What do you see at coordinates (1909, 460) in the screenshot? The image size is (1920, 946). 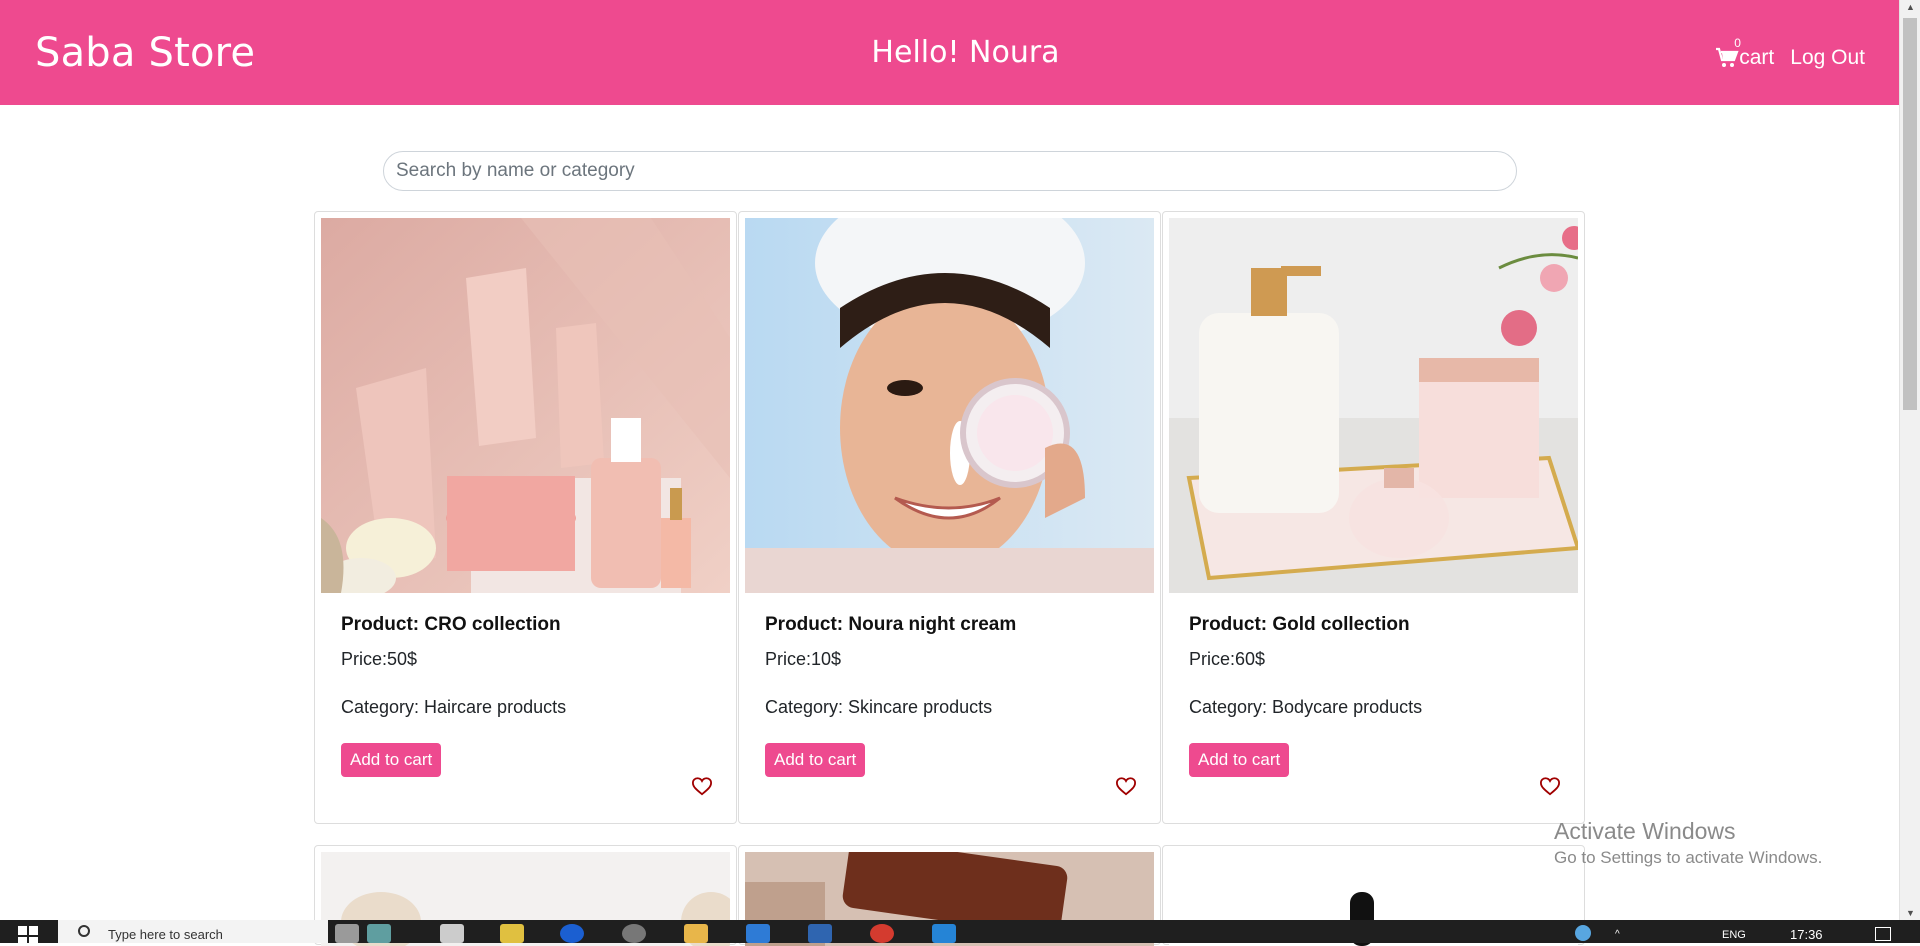 I see `page-scrollbar: ▲ ▼` at bounding box center [1909, 460].